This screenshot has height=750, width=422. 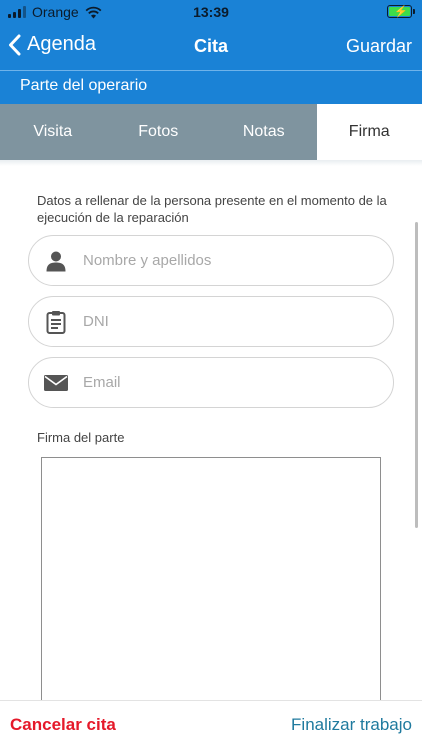 What do you see at coordinates (61, 44) in the screenshot?
I see `back-label: Agenda` at bounding box center [61, 44].